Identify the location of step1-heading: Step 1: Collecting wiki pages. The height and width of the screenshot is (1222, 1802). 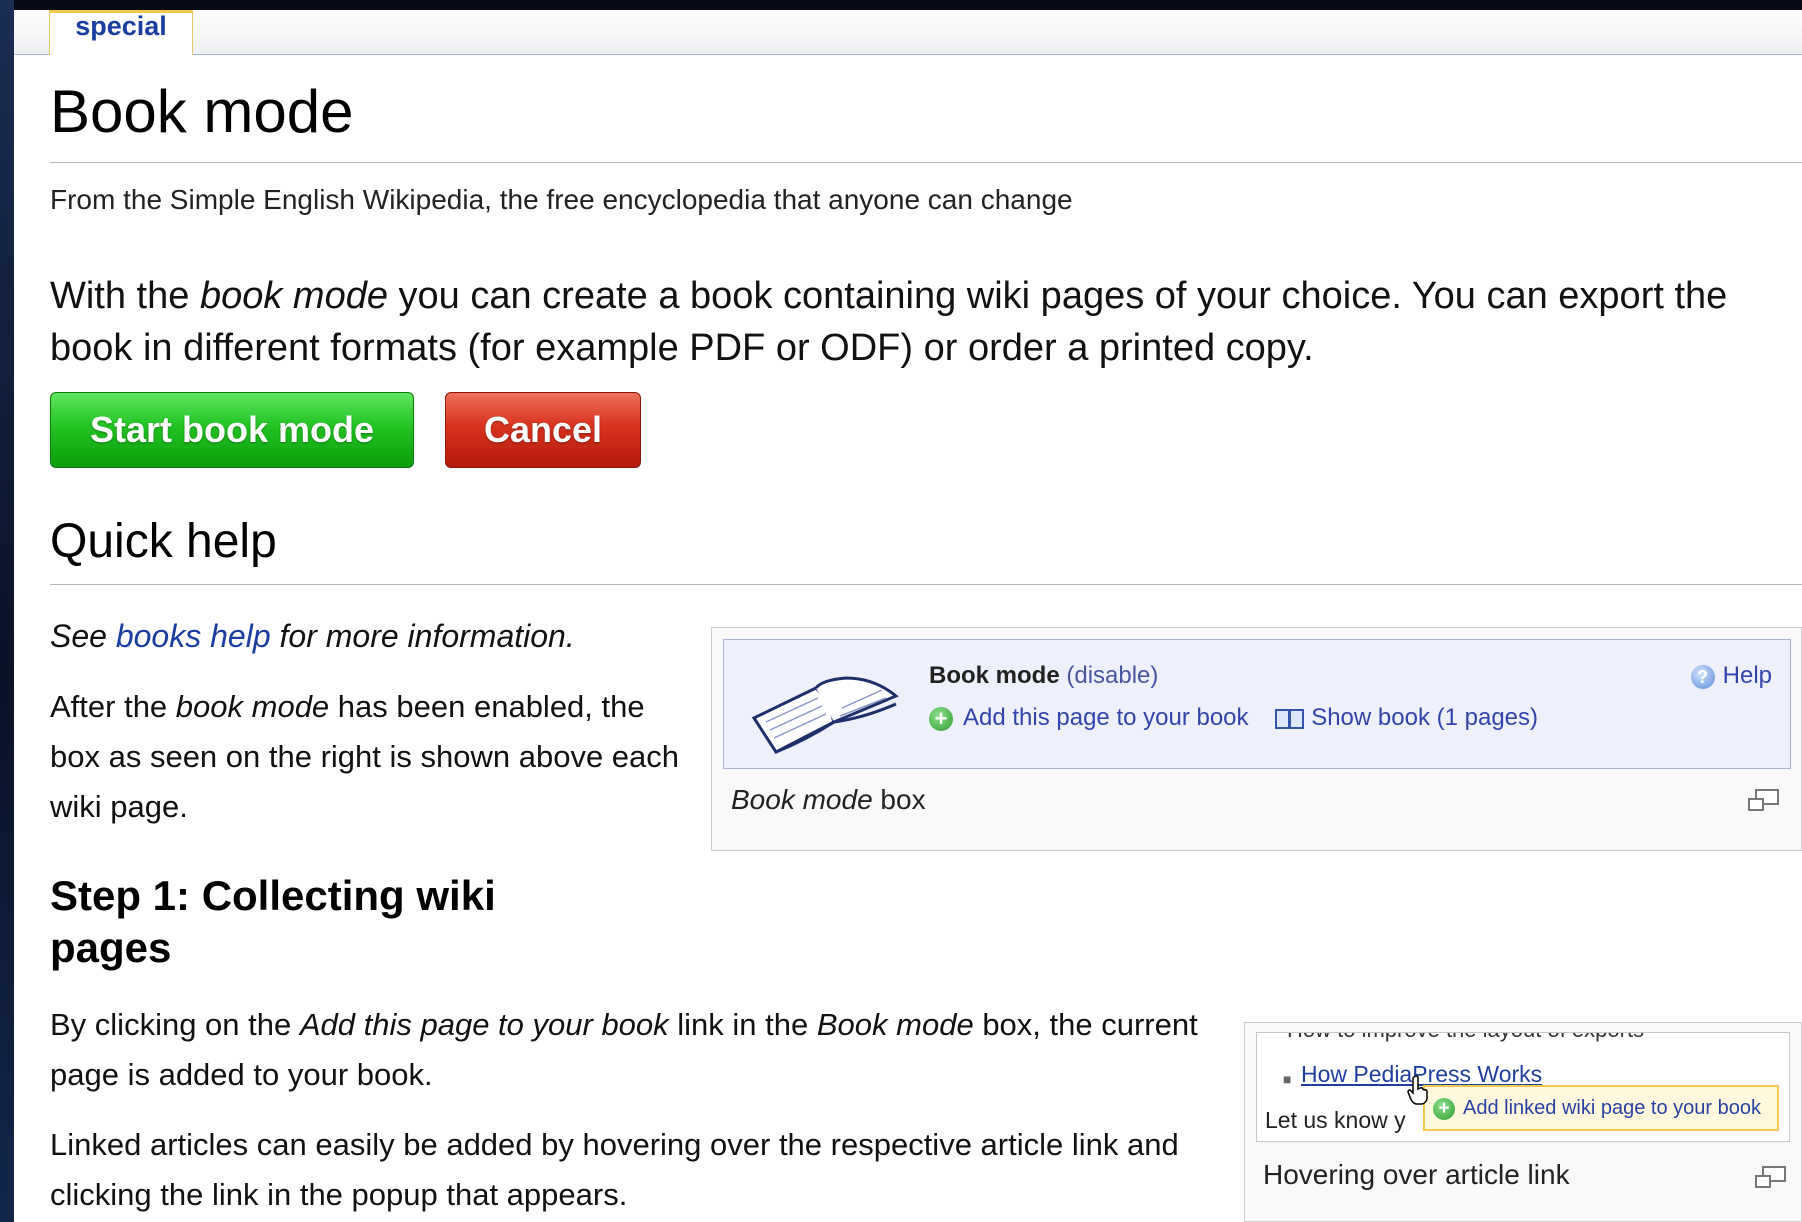
(273, 921).